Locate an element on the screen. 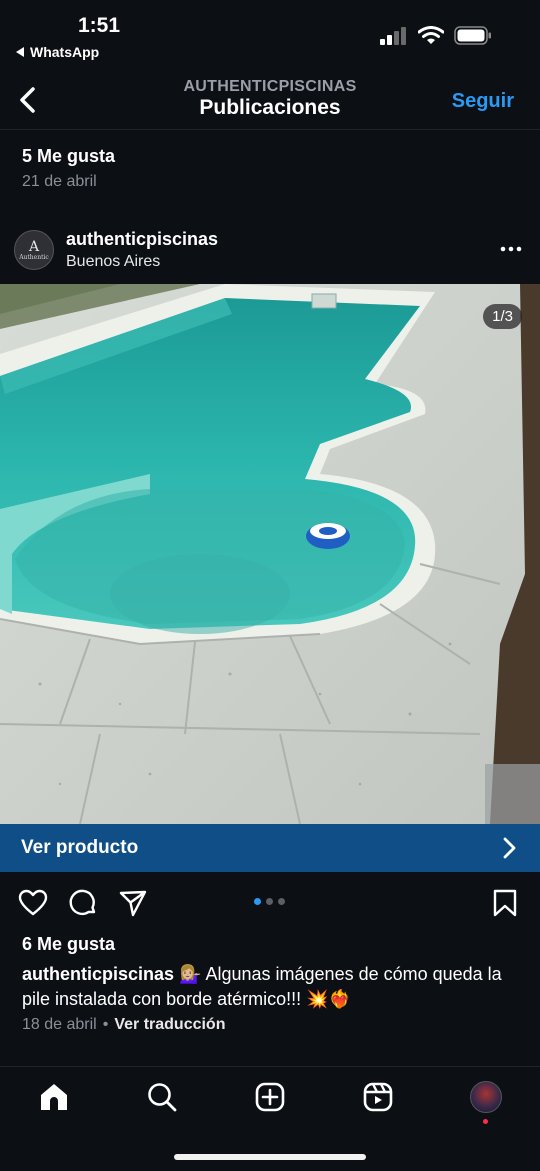 The width and height of the screenshot is (540, 1171). image-counter: 1/3 is located at coordinates (502, 316).